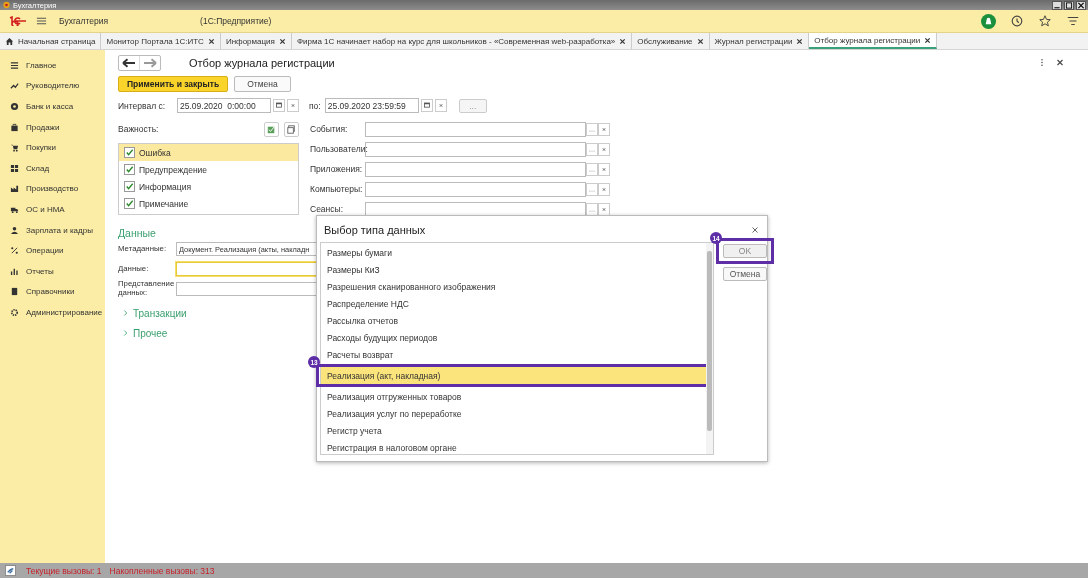  Describe the element at coordinates (456, 41) in the screenshot. I see `tab-label: Фирма 1С начинает набор на курс для школьников - «Современная web-разработка»` at that location.